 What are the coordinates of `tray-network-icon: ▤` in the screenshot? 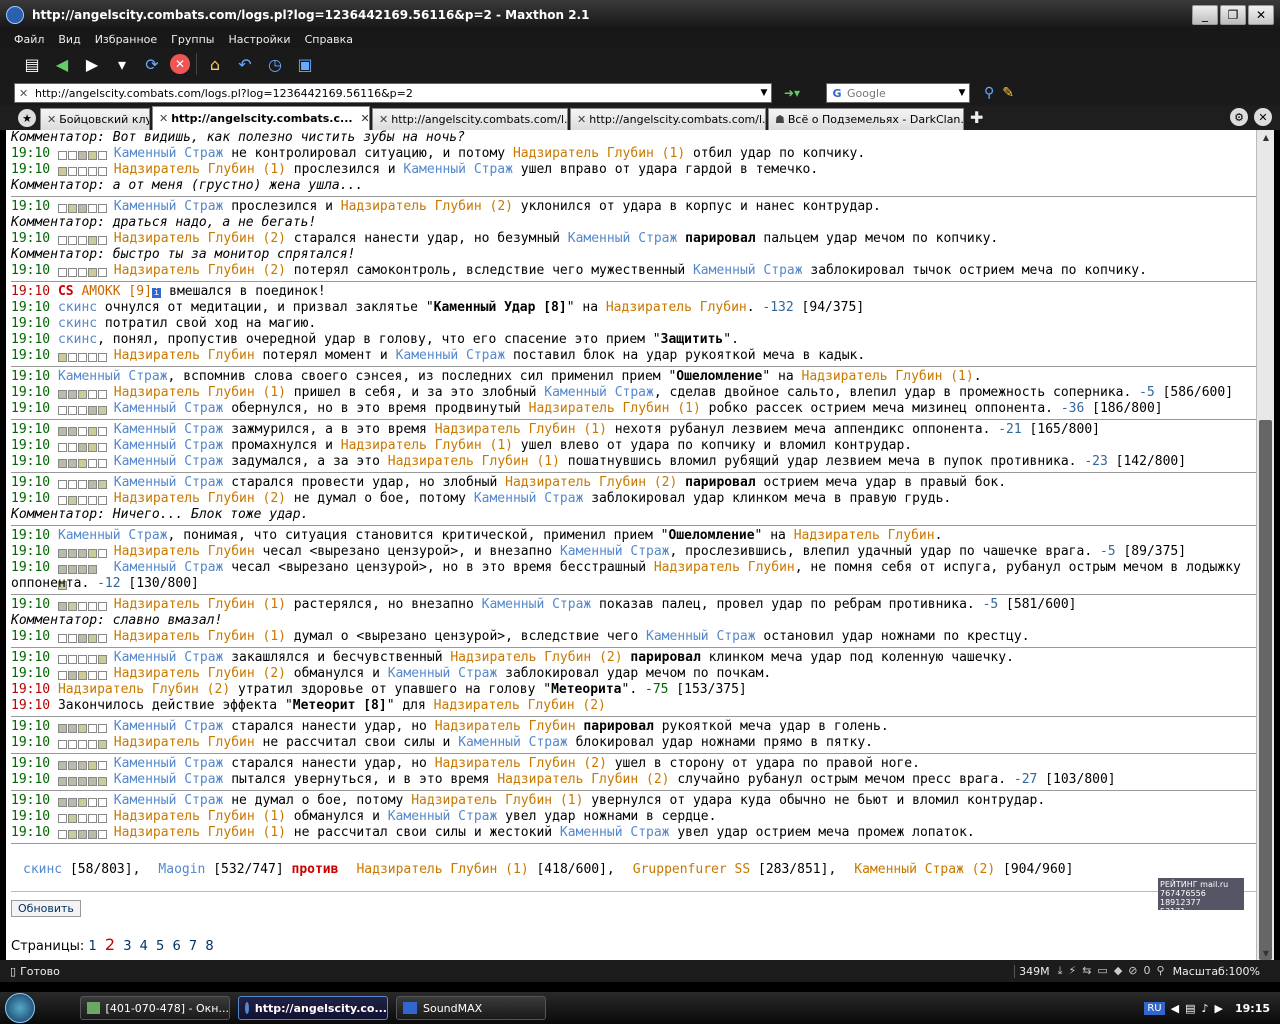 It's located at (1190, 1008).